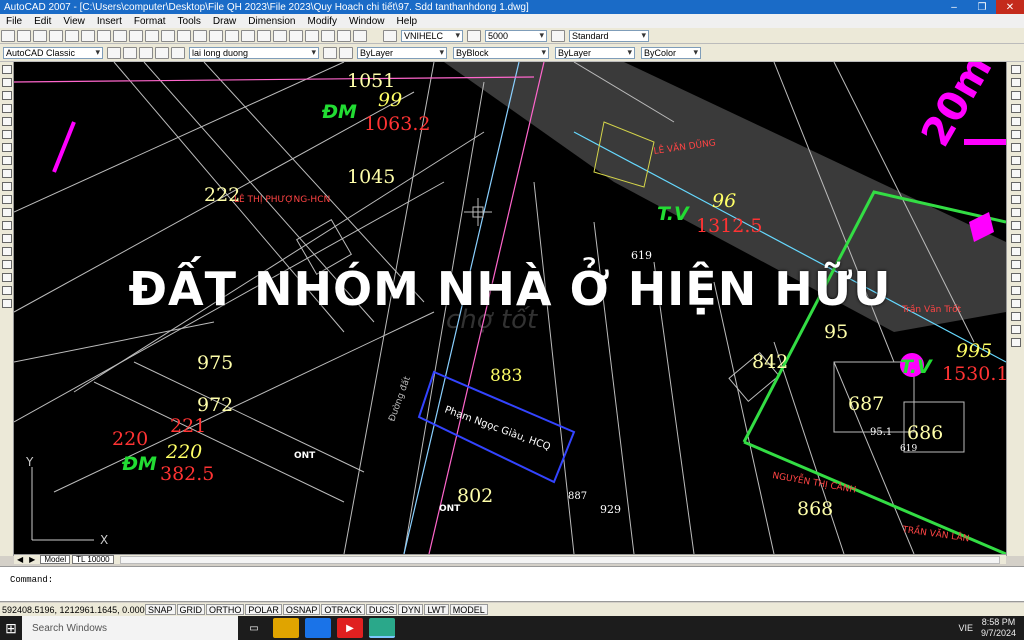 This screenshot has width=1024, height=640. I want to click on menu-tools: Tools, so click(189, 21).